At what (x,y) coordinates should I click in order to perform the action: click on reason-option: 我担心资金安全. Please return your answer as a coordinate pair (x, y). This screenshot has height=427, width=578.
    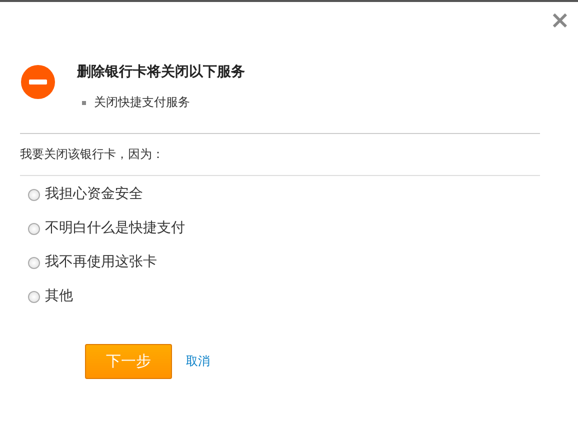
    Looking at the image, I should click on (94, 194).